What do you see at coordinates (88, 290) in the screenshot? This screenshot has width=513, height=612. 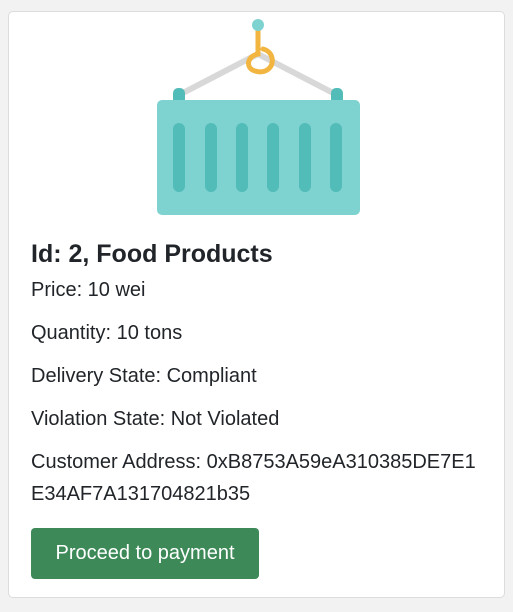 I see `price-text: Price: 10 wei` at bounding box center [88, 290].